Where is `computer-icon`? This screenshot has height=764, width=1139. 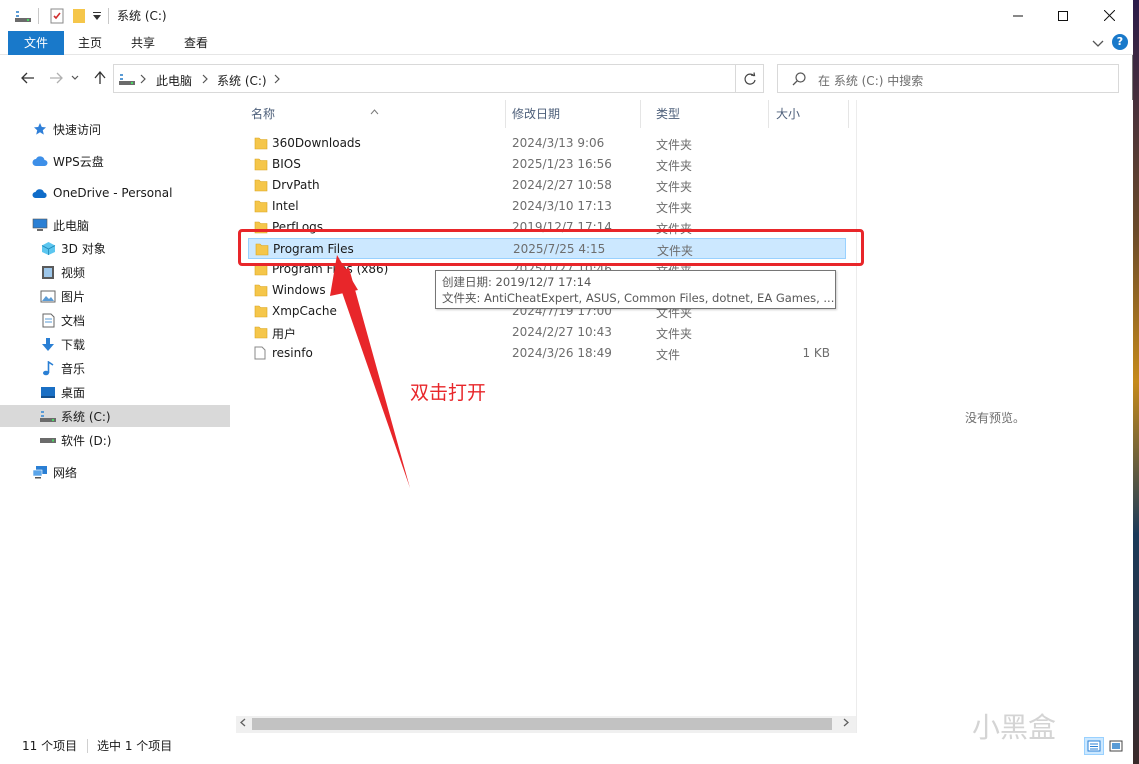
computer-icon is located at coordinates (40, 225).